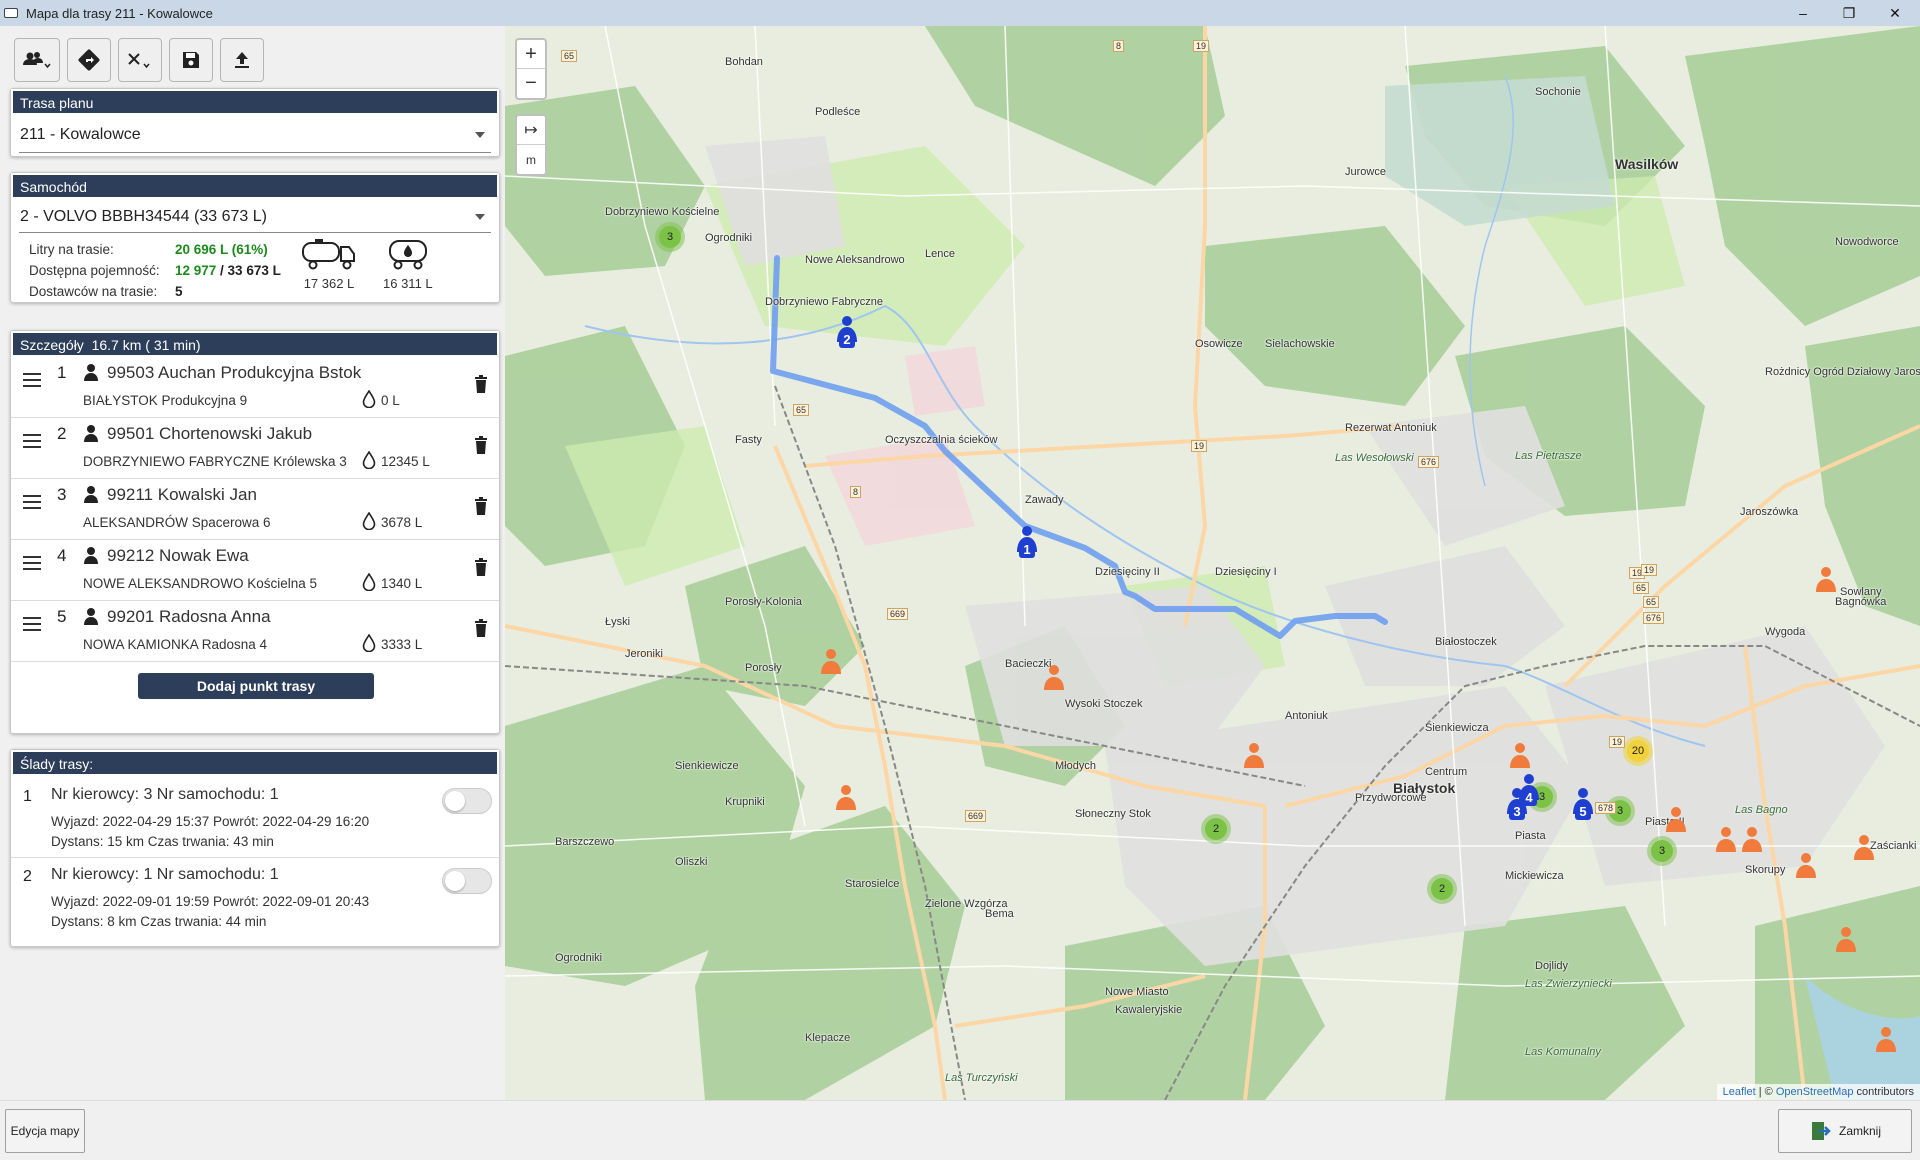  What do you see at coordinates (1638, 751) in the screenshot?
I see `cluster-marker: 20` at bounding box center [1638, 751].